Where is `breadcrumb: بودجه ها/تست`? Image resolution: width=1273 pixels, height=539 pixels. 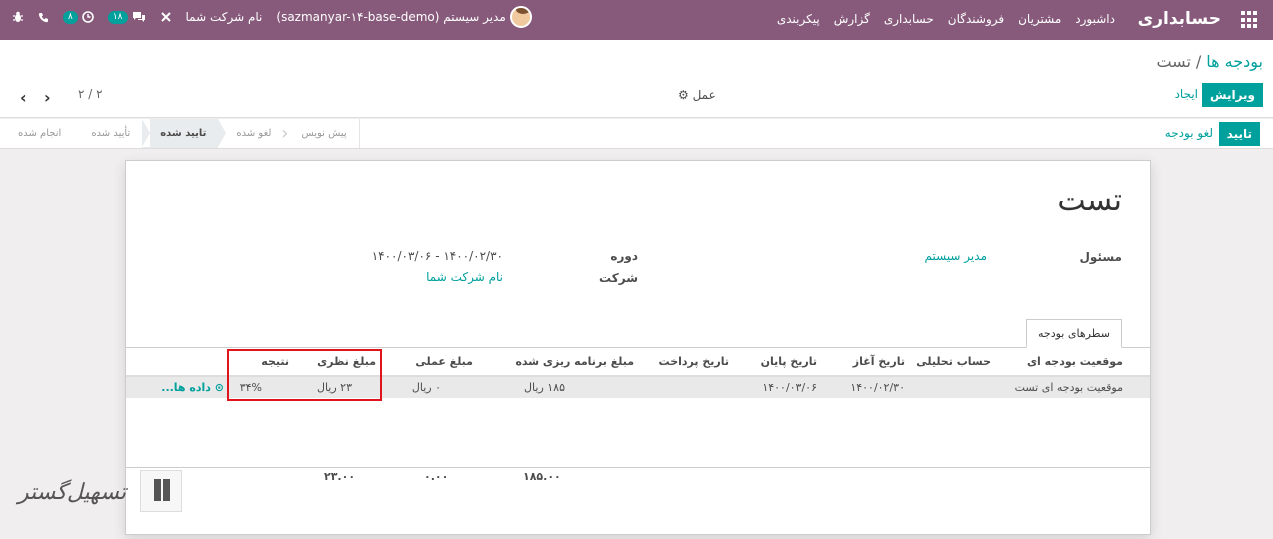
breadcrumb: بودجه ها/تست is located at coordinates (1209, 61).